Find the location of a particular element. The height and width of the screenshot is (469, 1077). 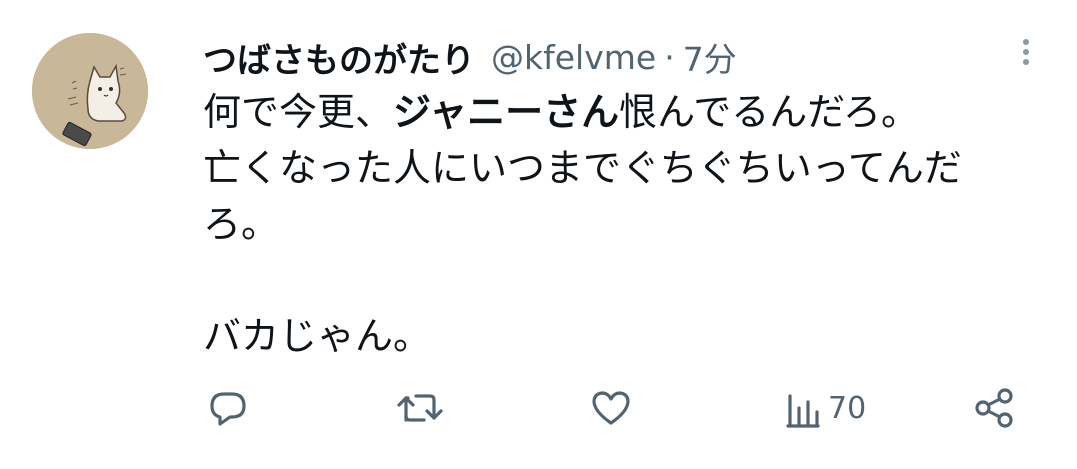

reply-icon is located at coordinates (228, 409).